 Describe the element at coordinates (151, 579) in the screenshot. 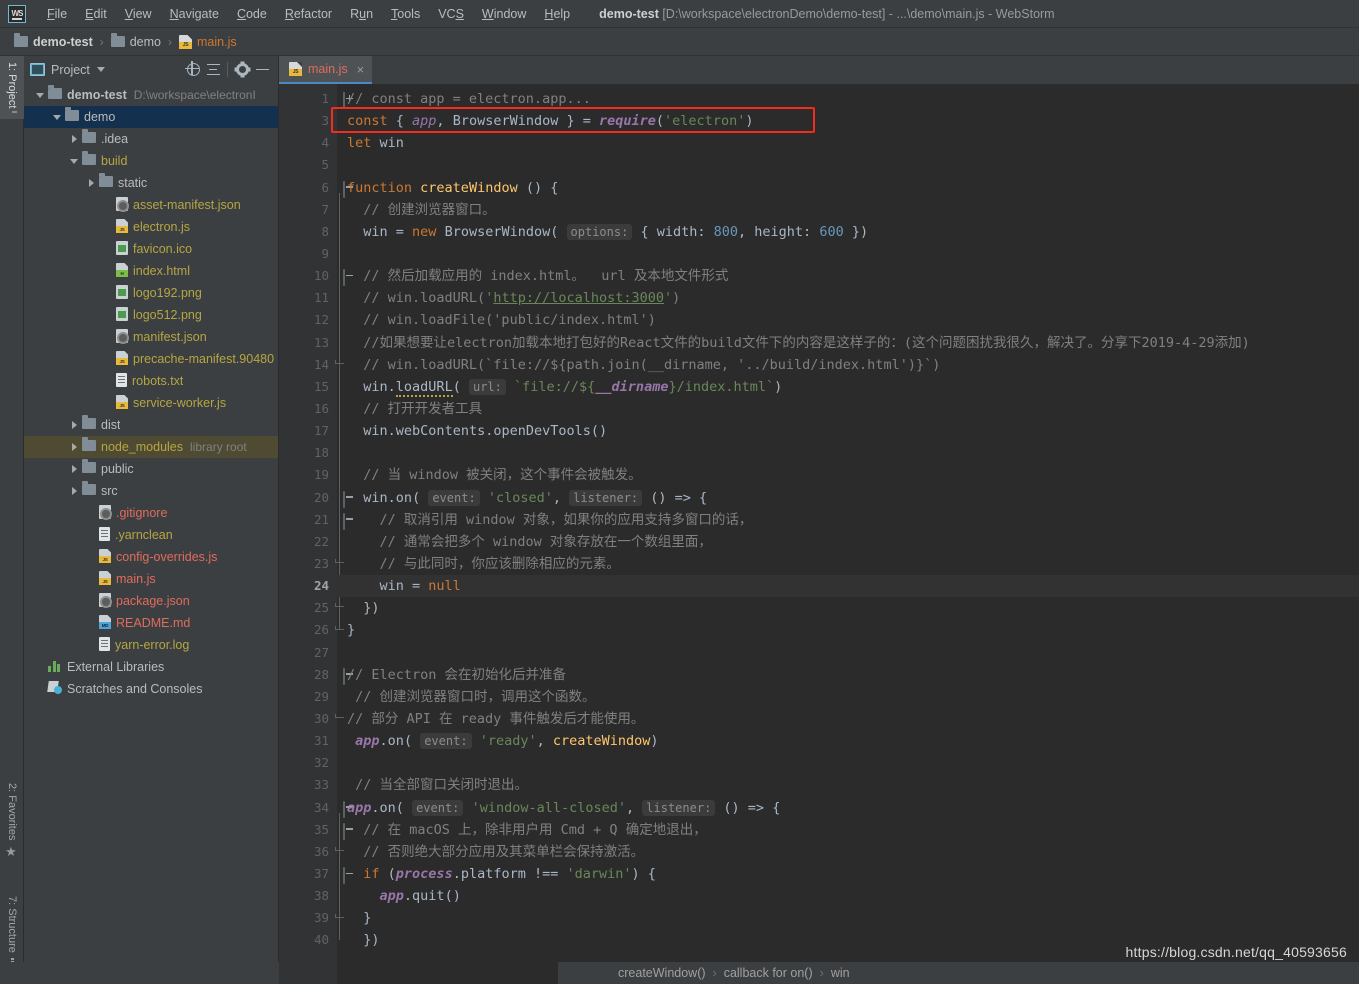

I see `tree-node-main.js: JS main.js` at that location.